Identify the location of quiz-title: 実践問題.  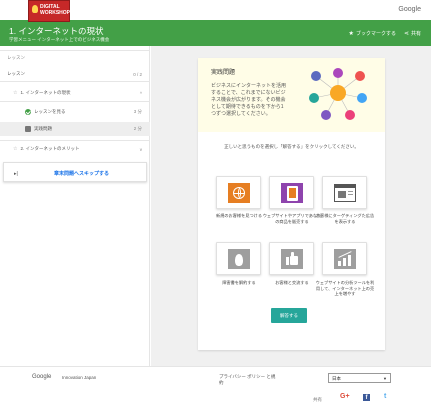
(223, 73).